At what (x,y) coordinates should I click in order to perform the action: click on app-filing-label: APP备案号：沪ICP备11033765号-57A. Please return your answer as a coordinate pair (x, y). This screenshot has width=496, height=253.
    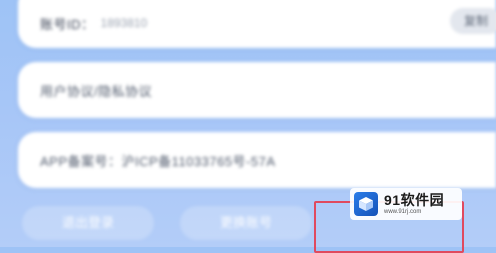
    Looking at the image, I should click on (158, 161).